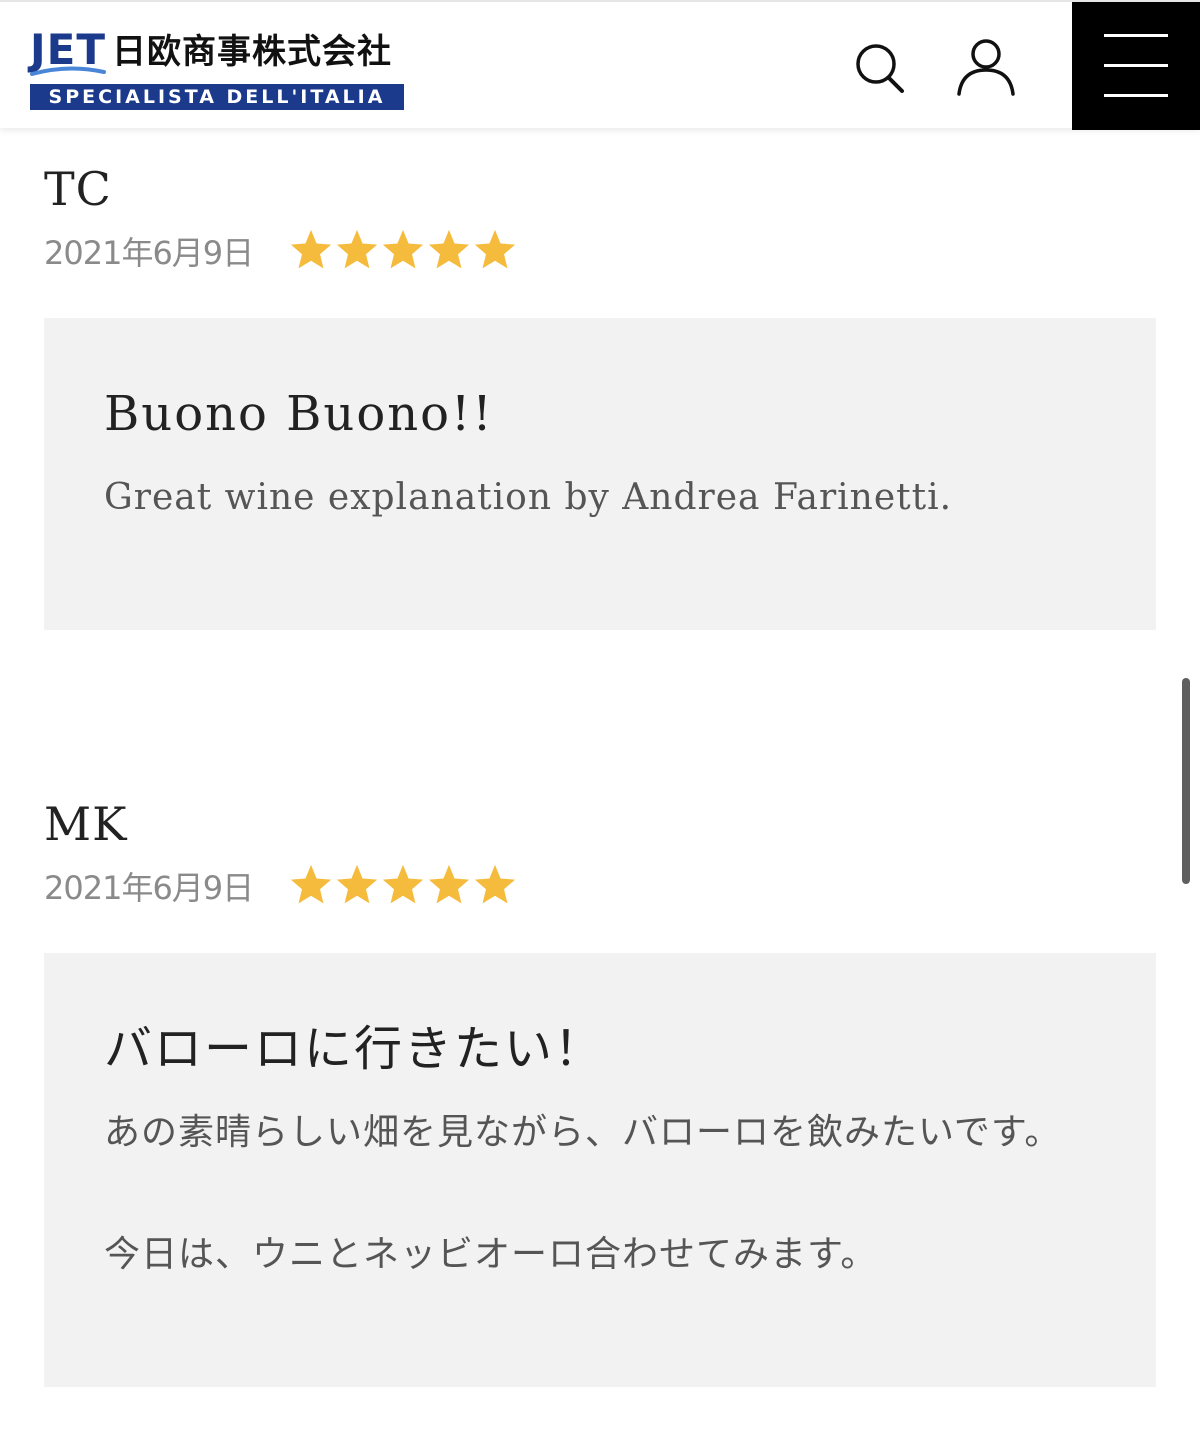 Image resolution: width=1200 pixels, height=1438 pixels. I want to click on site-logo: JET 日欧商事株式会社 SPECIALISTA DELL'ITALIA, so click(217, 70).